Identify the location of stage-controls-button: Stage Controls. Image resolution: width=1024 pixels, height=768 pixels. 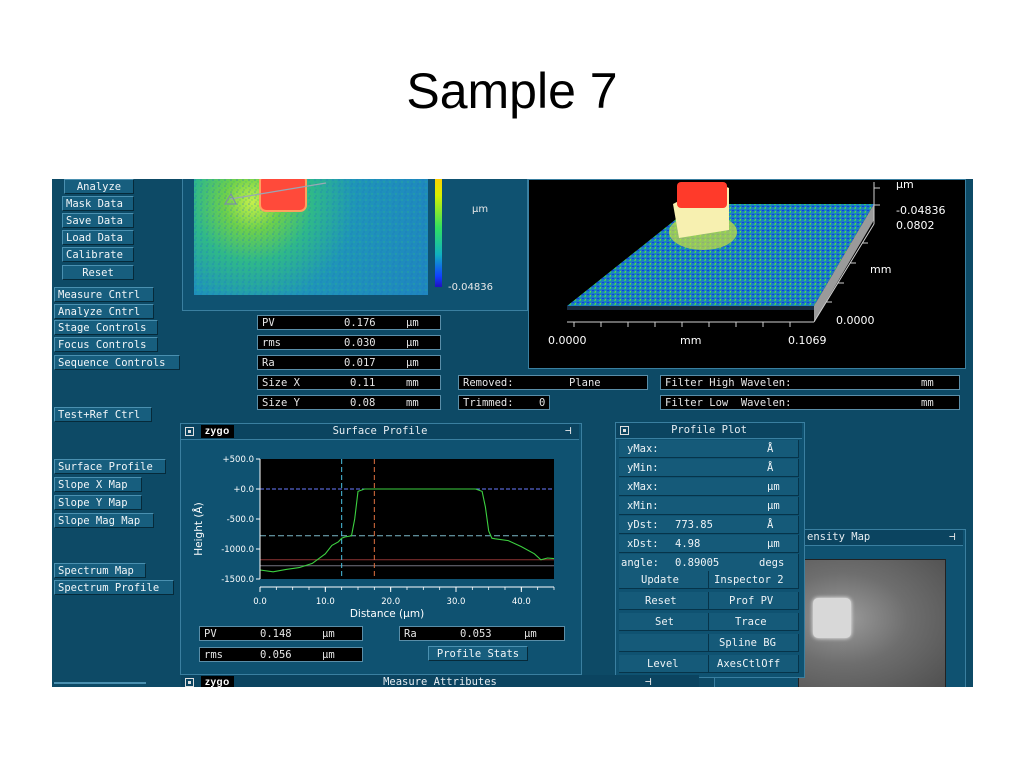
(106, 327).